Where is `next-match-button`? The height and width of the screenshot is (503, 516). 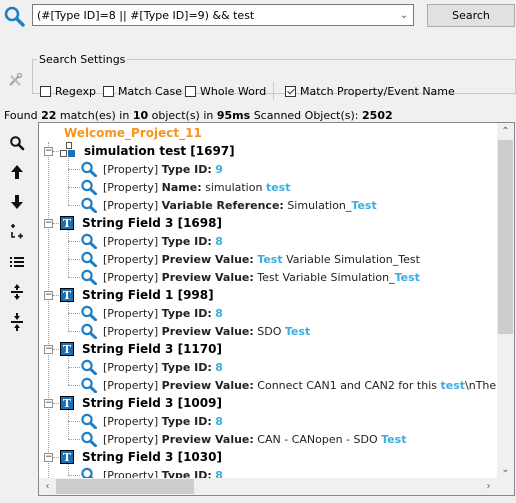 next-match-button is located at coordinates (17, 202).